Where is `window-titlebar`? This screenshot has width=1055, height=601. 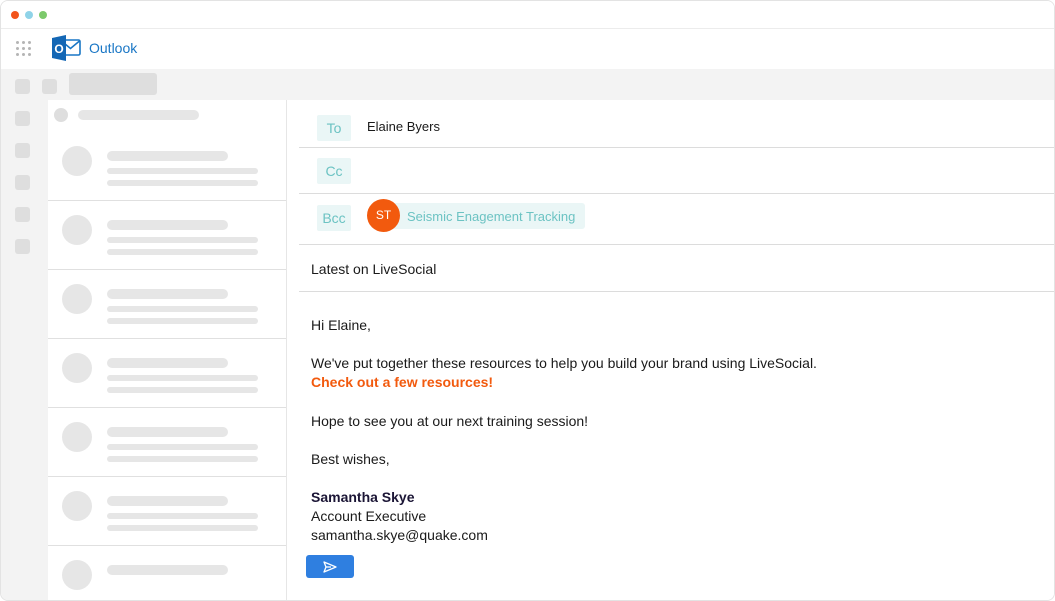
window-titlebar is located at coordinates (527, 15).